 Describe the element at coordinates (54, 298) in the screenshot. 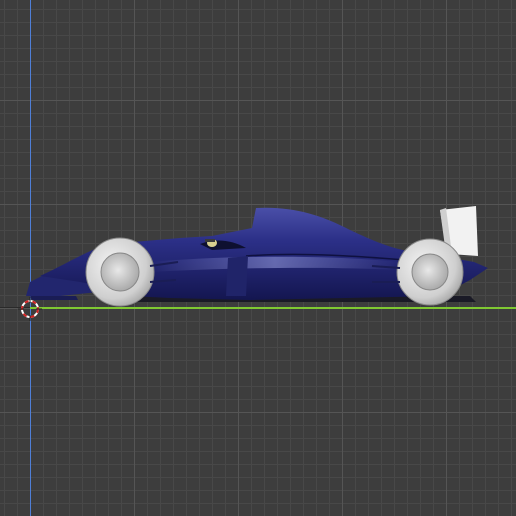

I see `front-wing-endplate` at that location.